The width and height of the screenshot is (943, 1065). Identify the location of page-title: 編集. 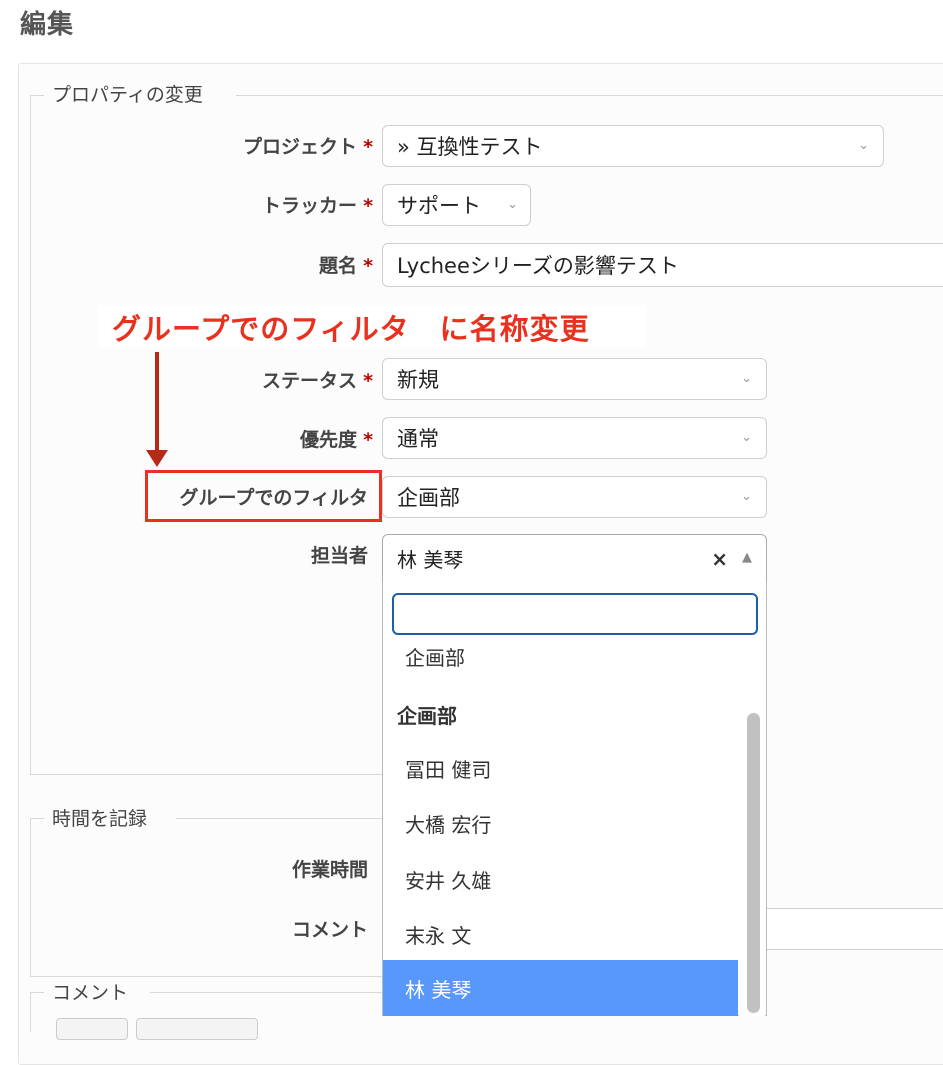
(47, 25).